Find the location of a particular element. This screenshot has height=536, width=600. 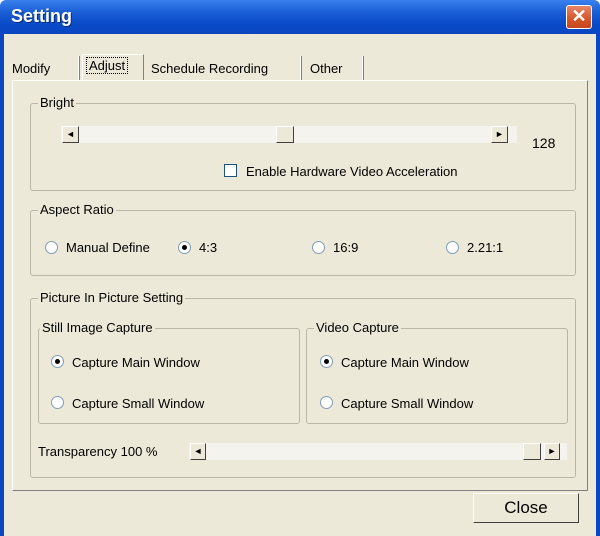

still-main-radio is located at coordinates (57, 361).